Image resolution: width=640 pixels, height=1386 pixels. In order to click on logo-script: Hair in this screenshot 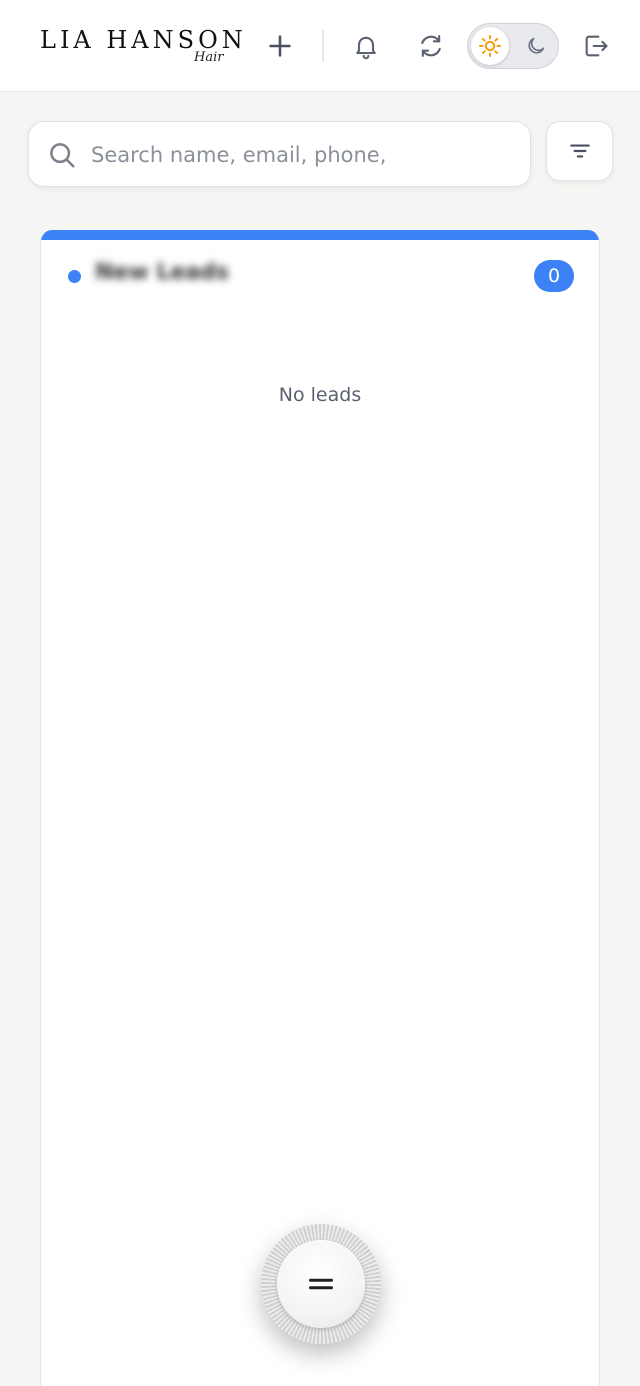, I will do `click(209, 57)`.